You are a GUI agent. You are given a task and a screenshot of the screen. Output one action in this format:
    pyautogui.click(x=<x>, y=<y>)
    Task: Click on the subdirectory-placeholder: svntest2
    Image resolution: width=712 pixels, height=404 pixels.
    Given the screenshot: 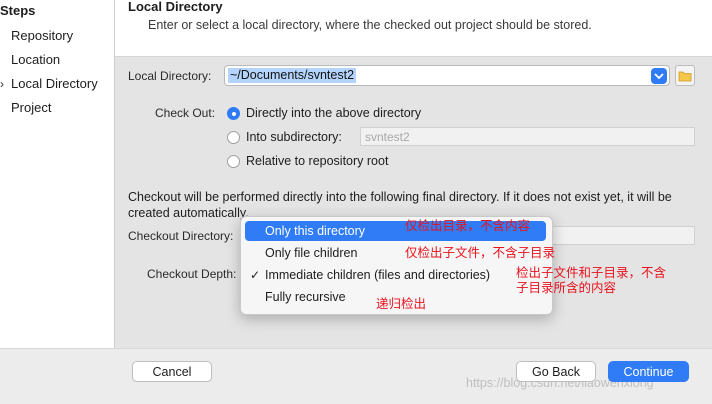 What is the action you would take?
    pyautogui.click(x=387, y=137)
    